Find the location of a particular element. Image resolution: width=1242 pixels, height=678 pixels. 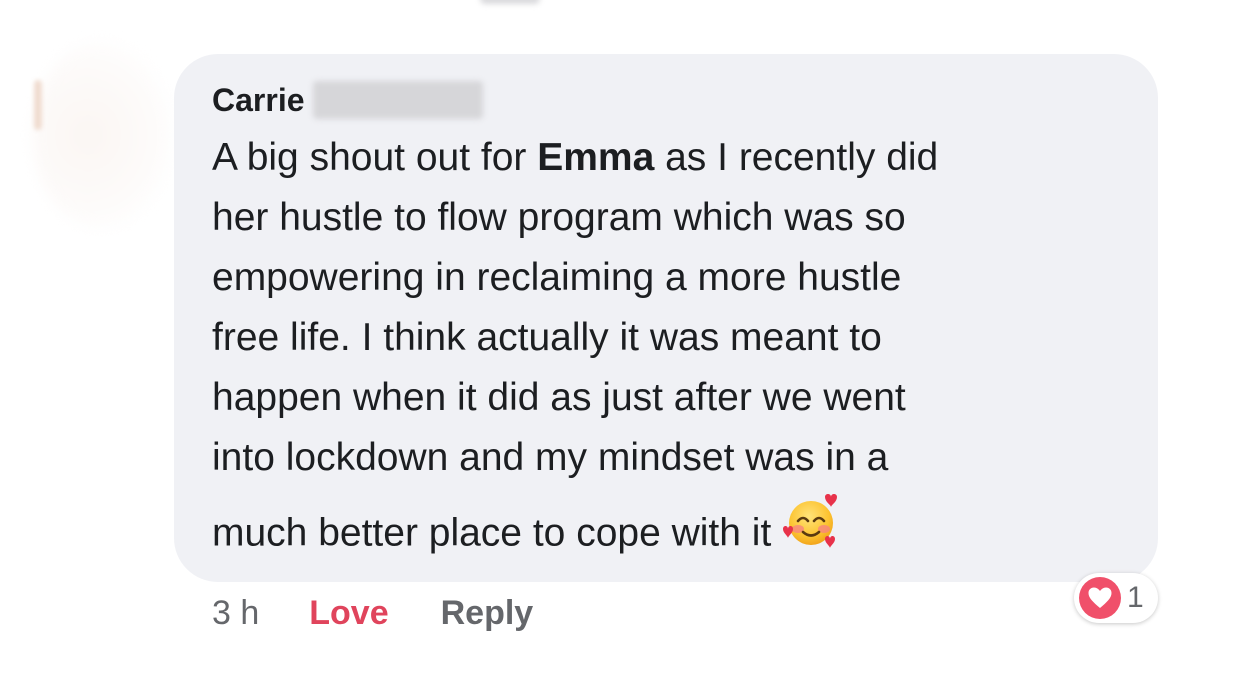

comment-actions: 3 h Love Reply is located at coordinates (372, 613).